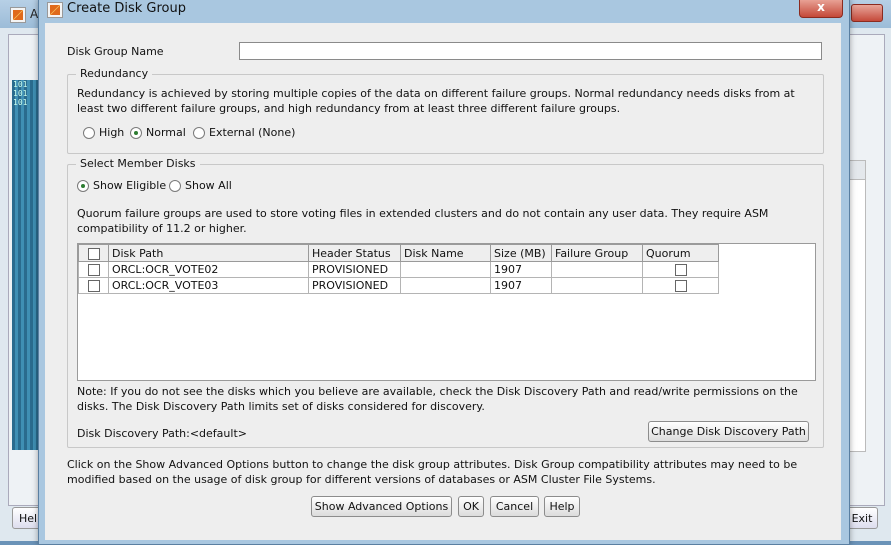 Image resolution: width=891 pixels, height=545 pixels. Describe the element at coordinates (208, 285) in the screenshot. I see `disk-path-cell: ORCL:OCR_VOTE03` at that location.